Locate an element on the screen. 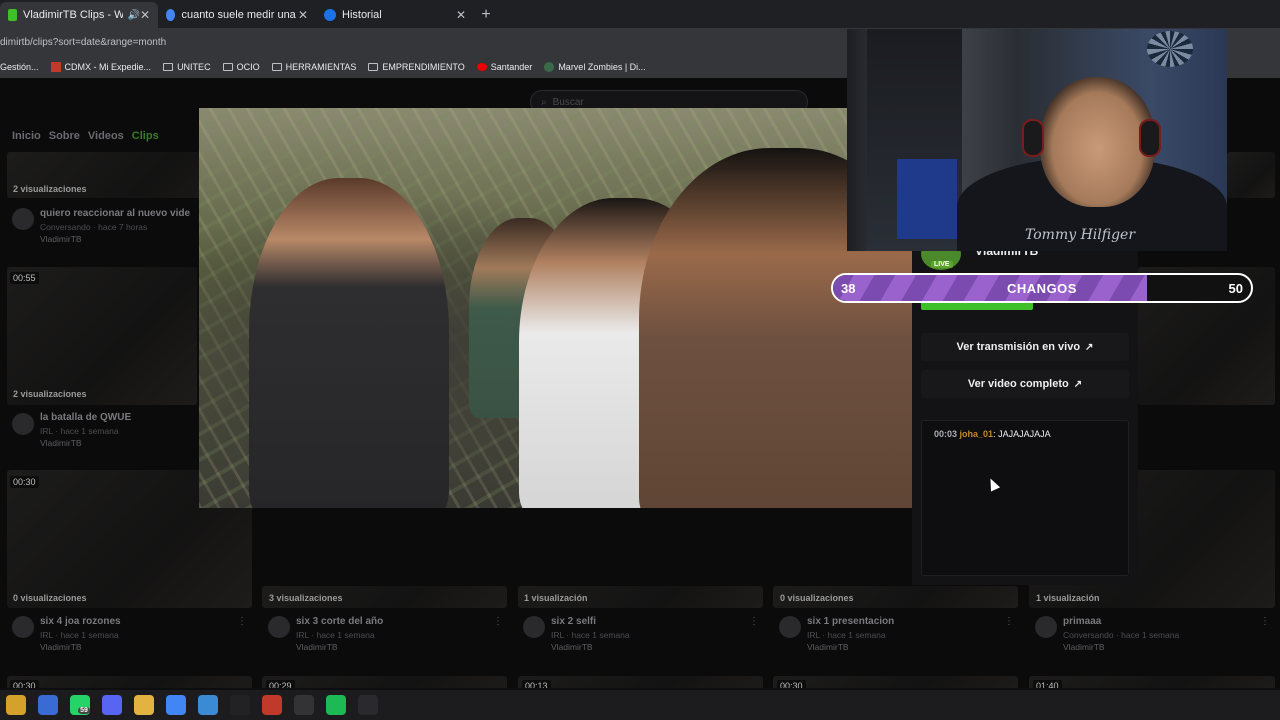 This screenshot has width=1280, height=720. nav-clips: Clips is located at coordinates (145, 136).